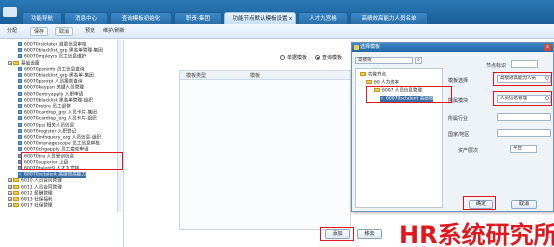  I want to click on search-icon: ⌕, so click(418, 60).